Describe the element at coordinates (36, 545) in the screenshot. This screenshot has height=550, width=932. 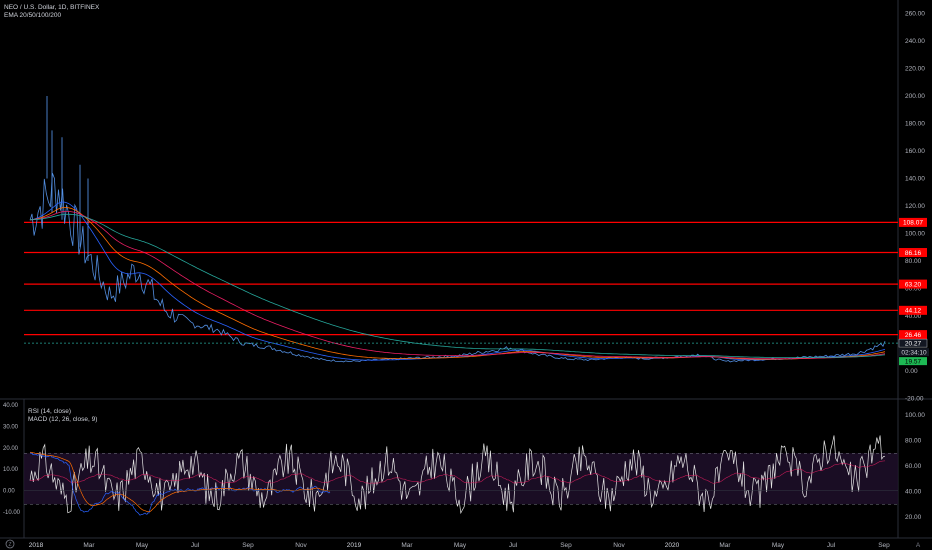
I see `time-axis-label: 2018` at that location.